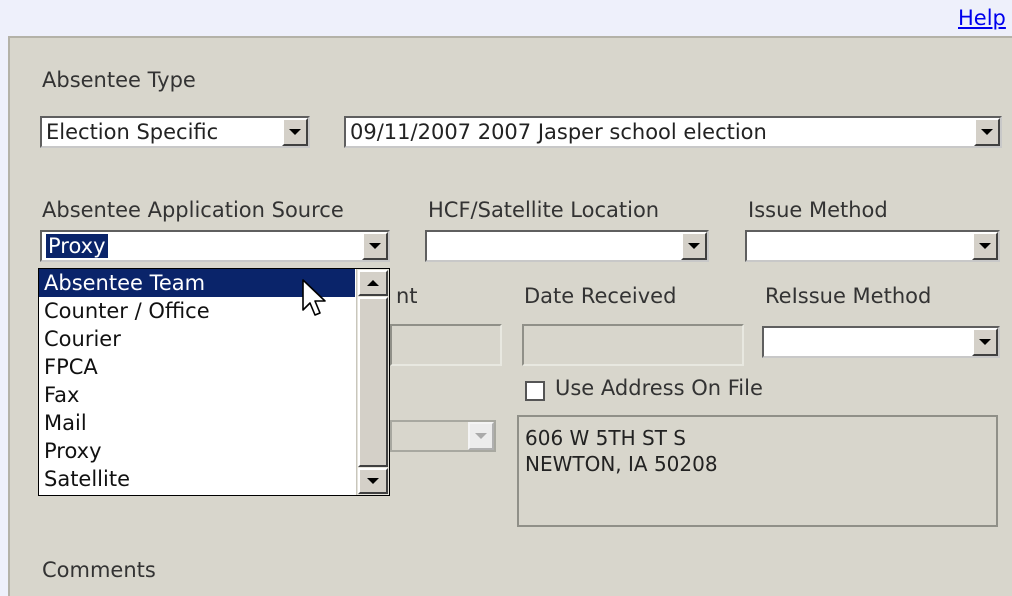  I want to click on absentee-type-label: Absentee Type, so click(119, 80).